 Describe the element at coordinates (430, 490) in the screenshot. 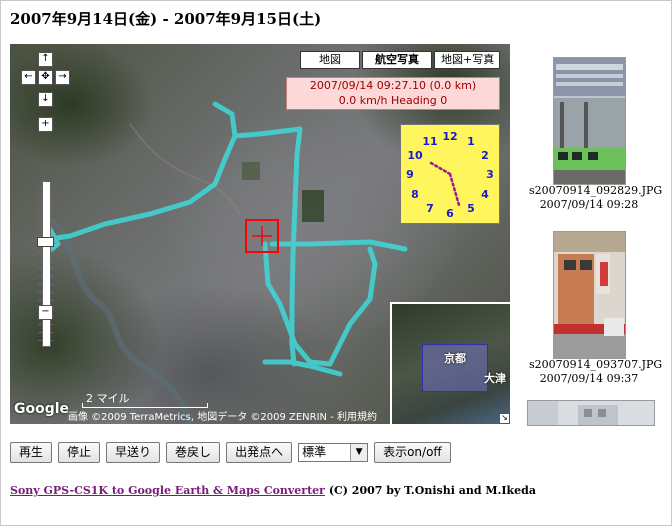

I see `footer-copyright: (C) 2007 by T.Onishi and M.Ikeda` at that location.